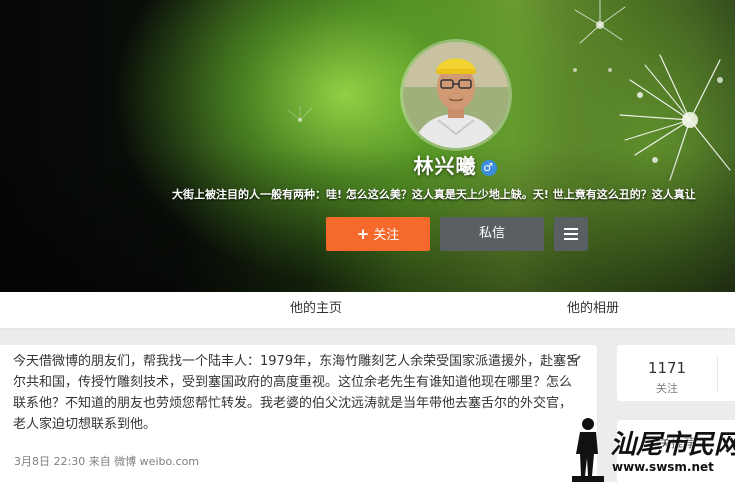 This screenshot has width=735, height=482. I want to click on person-silhouette-icon, so click(588, 450).